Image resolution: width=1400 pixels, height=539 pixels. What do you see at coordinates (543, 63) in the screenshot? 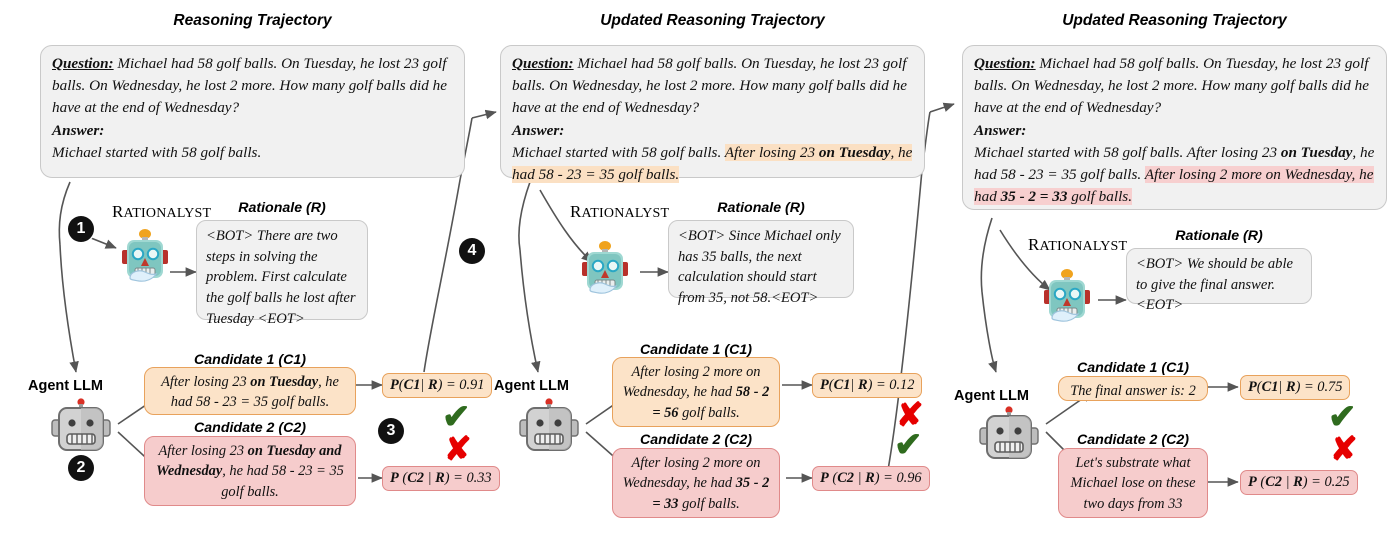
I see `question-label-2: Question:` at bounding box center [543, 63].